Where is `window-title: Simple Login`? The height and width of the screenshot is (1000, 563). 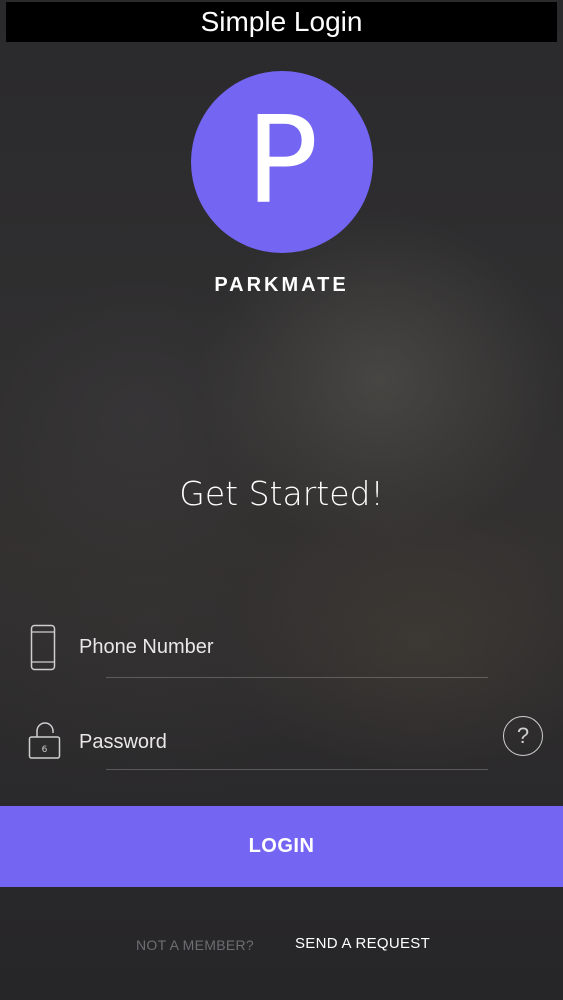
window-title: Simple Login is located at coordinates (281, 22).